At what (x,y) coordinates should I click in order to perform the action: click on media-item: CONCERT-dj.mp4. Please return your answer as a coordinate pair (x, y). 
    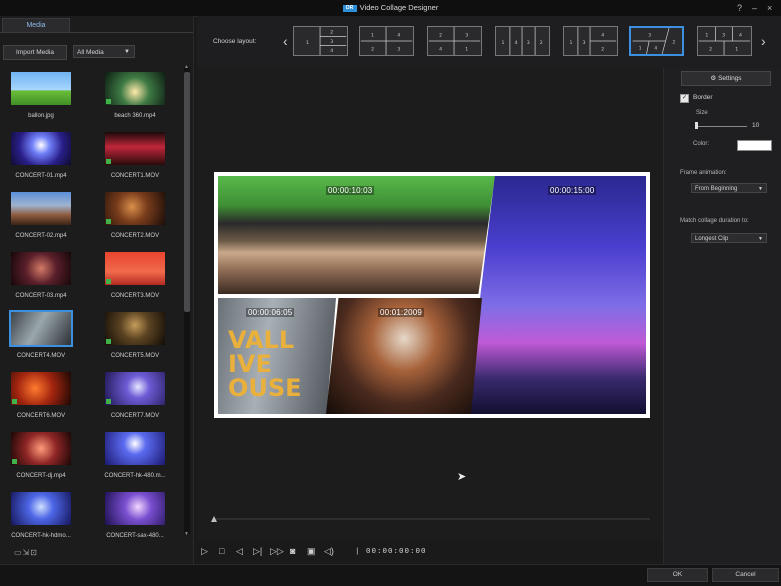
    Looking at the image, I should click on (41, 463).